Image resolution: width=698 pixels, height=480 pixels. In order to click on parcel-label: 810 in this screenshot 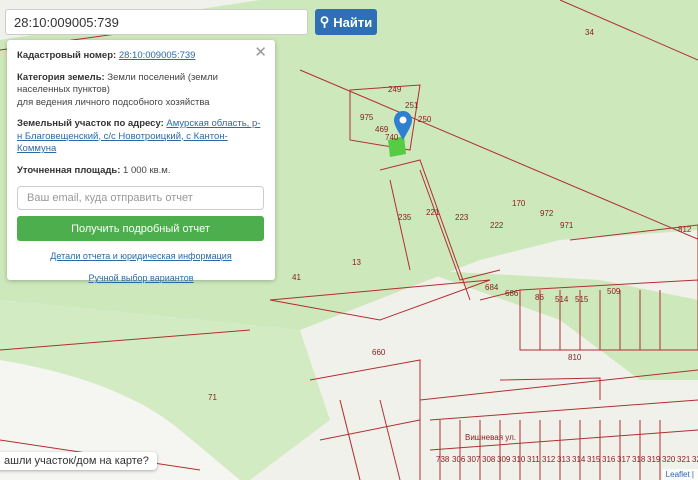, I will do `click(575, 357)`.